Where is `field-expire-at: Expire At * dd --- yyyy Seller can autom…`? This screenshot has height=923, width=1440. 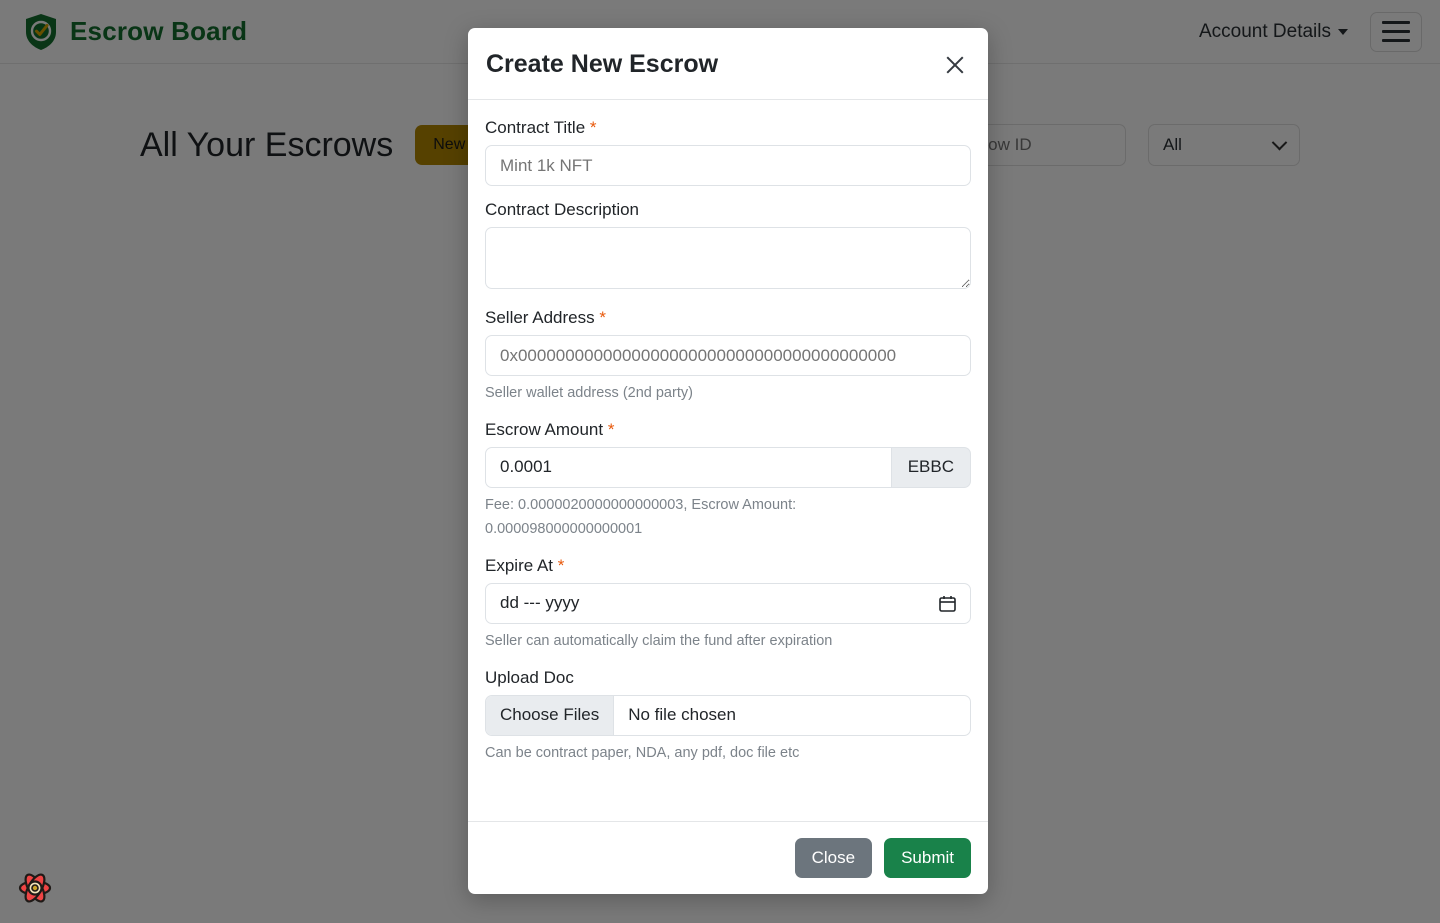 field-expire-at: Expire At * dd --- yyyy Seller can autom… is located at coordinates (728, 605).